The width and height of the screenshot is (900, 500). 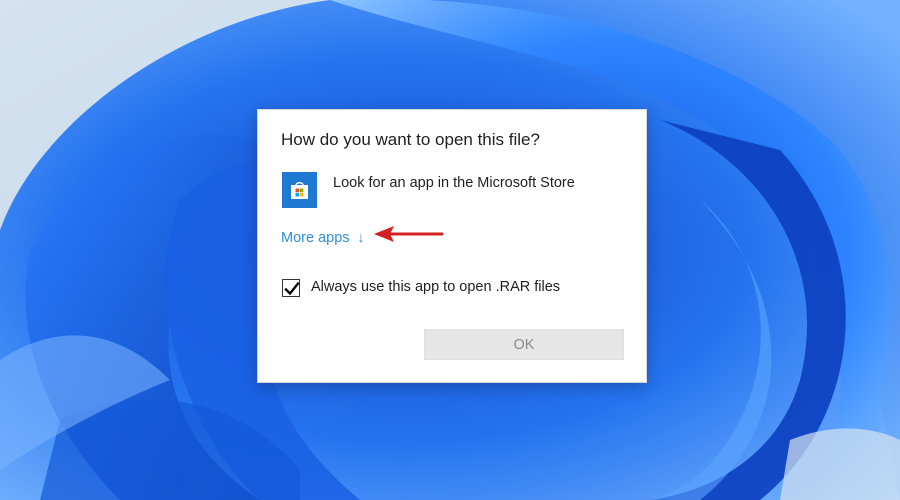 I want to click on checkmark-icon, so click(x=292, y=288).